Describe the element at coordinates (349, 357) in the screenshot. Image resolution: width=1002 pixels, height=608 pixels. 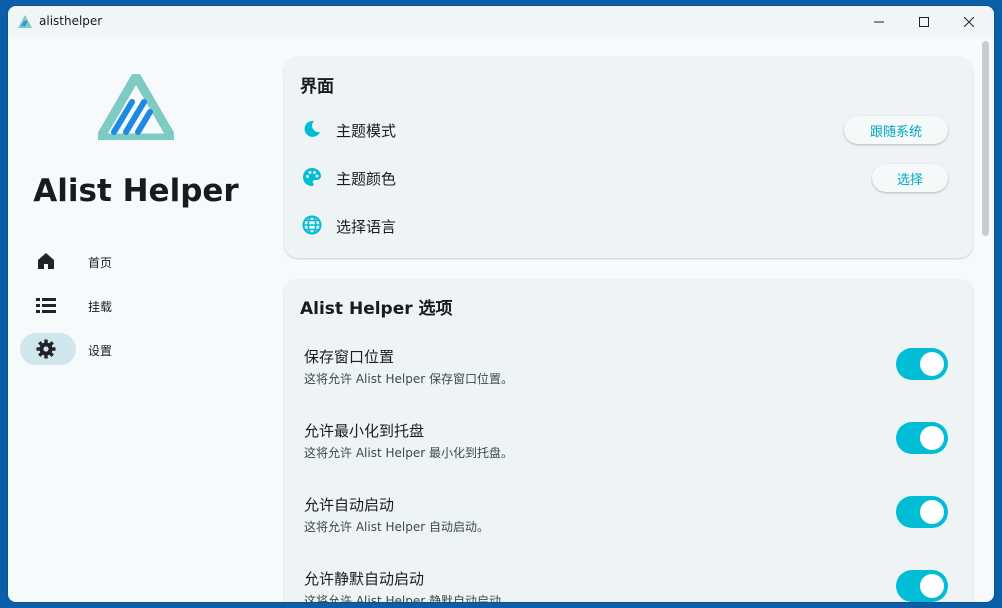
I see `option-save-window-title: 保存窗口位置` at that location.